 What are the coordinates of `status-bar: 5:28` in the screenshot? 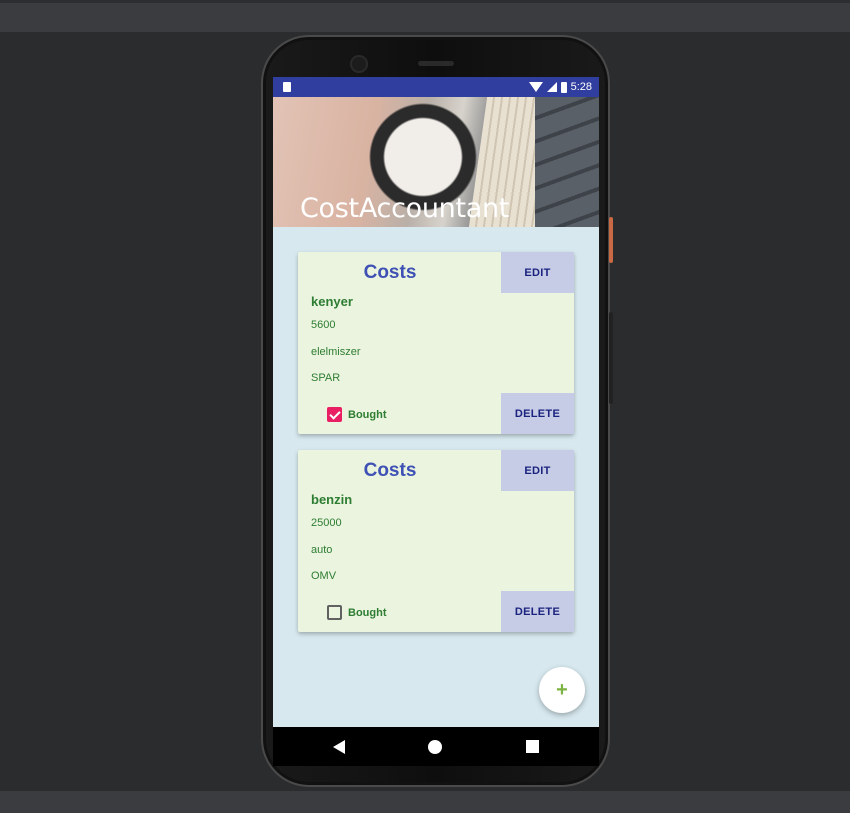 It's located at (436, 87).